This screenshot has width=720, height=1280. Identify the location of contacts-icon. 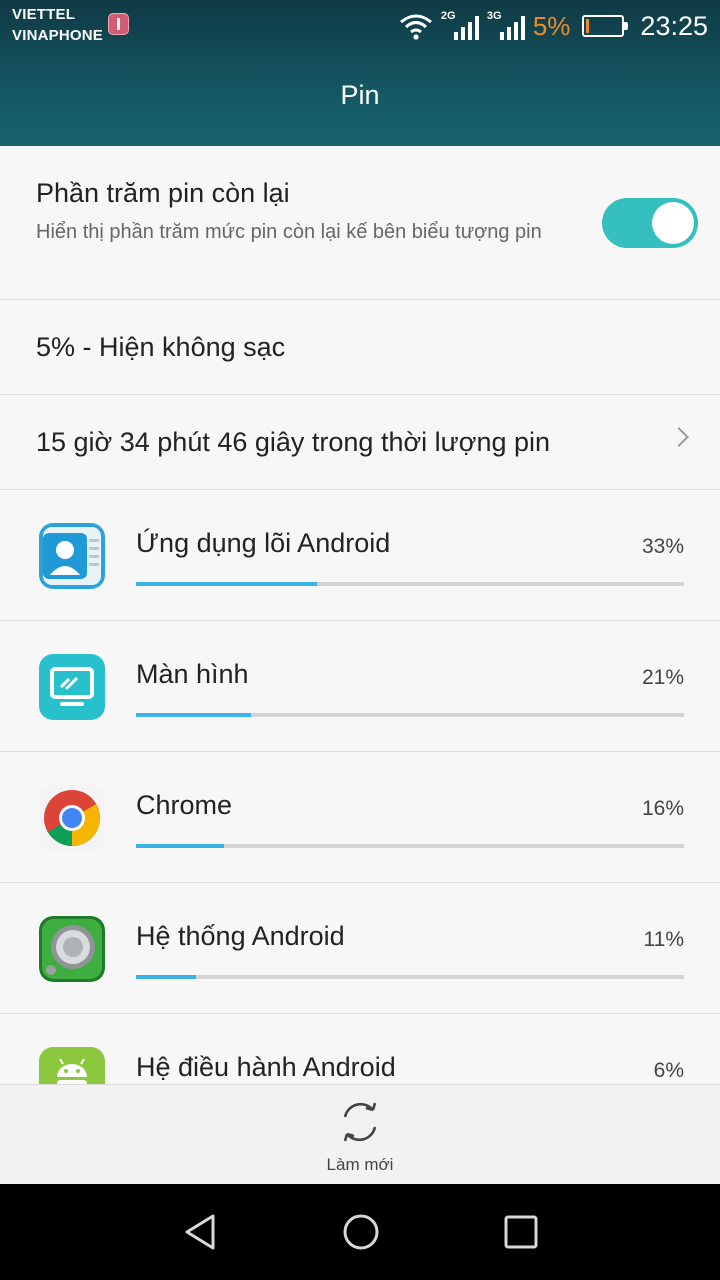
(72, 556).